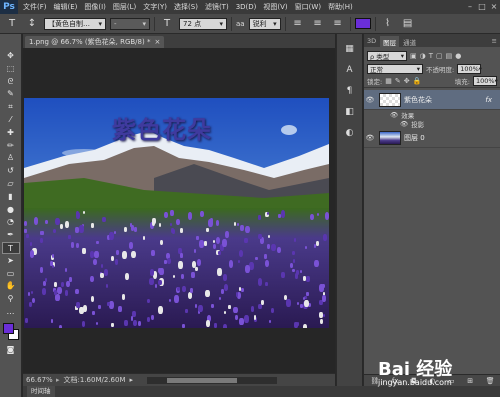 This screenshot has width=500, height=397. Describe the element at coordinates (11, 158) in the screenshot. I see `stamp-tool-icon: ♙` at that location.